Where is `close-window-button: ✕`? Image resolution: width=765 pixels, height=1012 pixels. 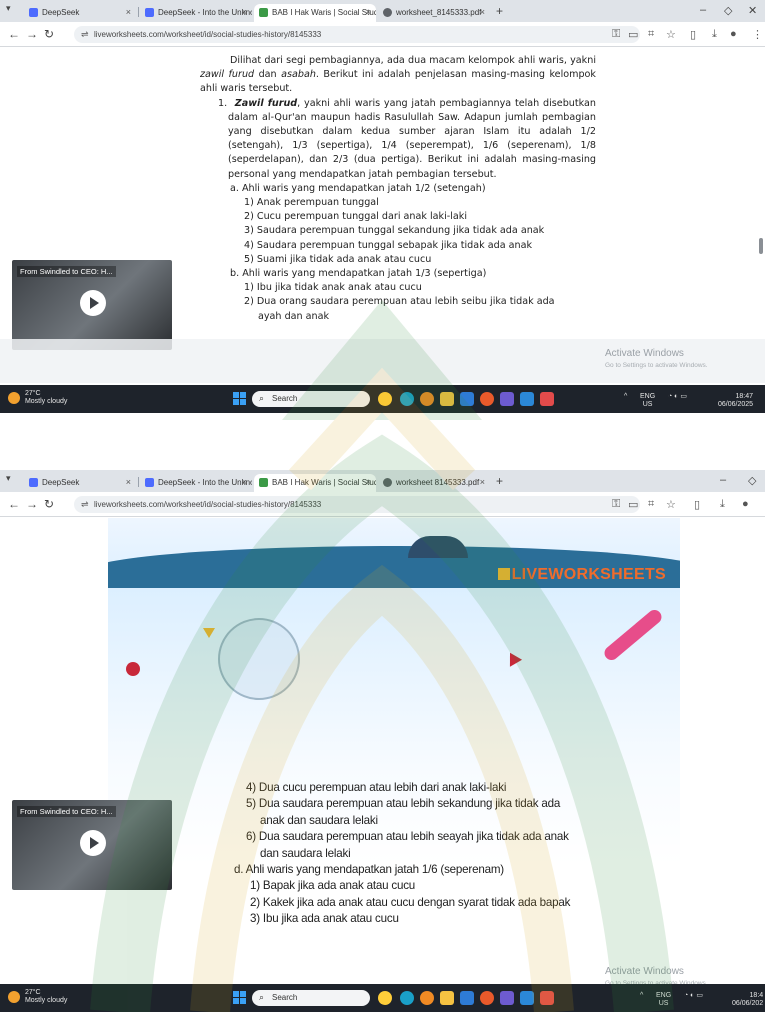
close-window-button: ✕ is located at coordinates (752, 10).